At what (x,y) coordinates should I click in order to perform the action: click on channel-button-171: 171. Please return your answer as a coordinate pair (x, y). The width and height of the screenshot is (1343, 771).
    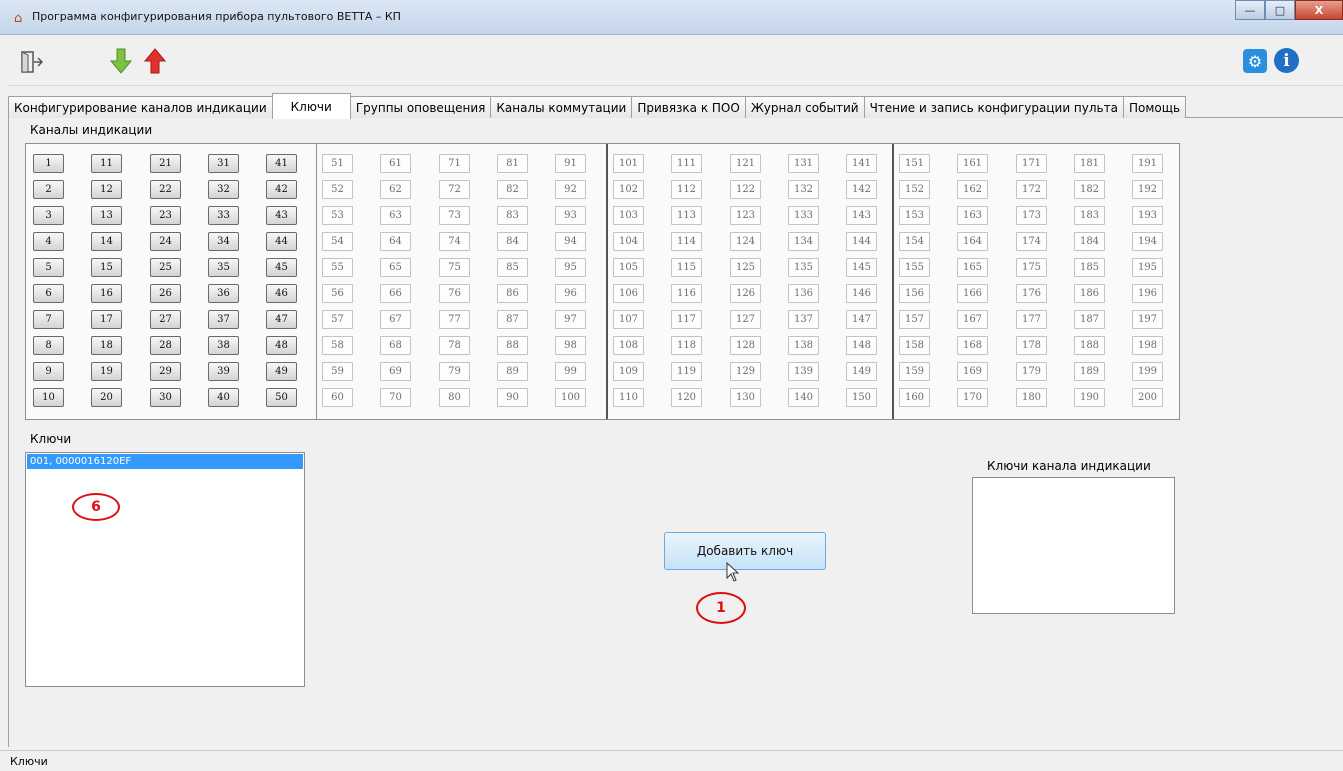
    Looking at the image, I should click on (1031, 163).